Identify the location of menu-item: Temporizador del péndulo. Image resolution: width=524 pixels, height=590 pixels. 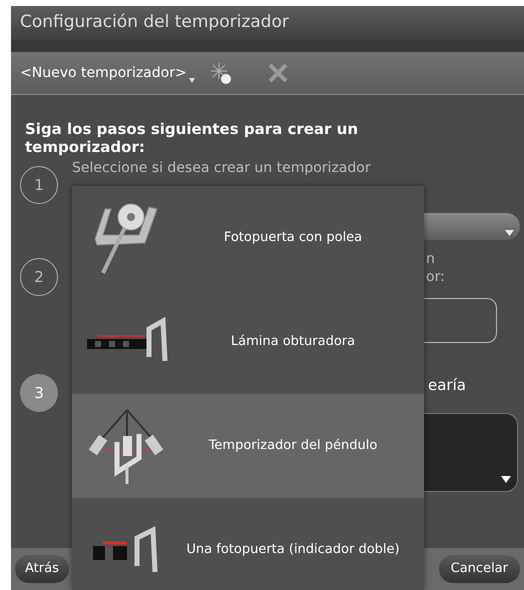
(248, 446).